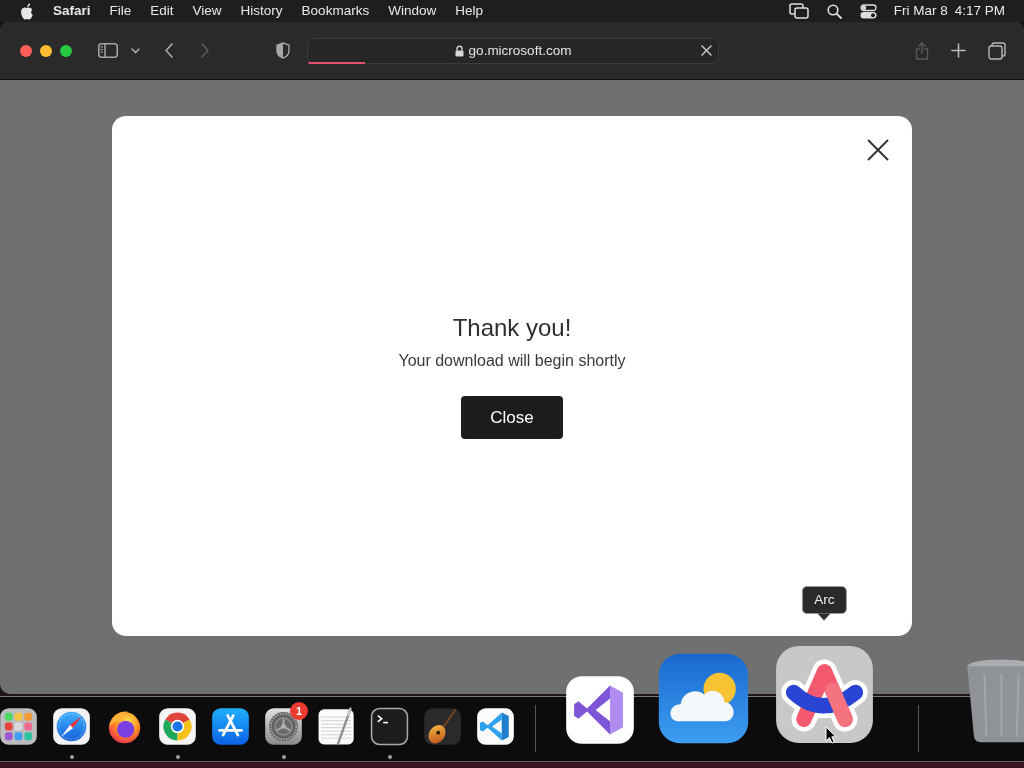  What do you see at coordinates (135, 50) in the screenshot?
I see `chevron-down-icon` at bounding box center [135, 50].